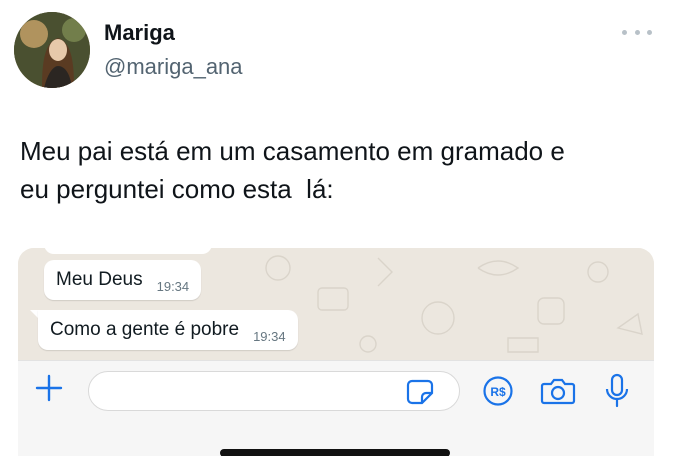 This screenshot has height=456, width=680. I want to click on message-bubble: Como a gente é pobre 19:34, so click(168, 330).